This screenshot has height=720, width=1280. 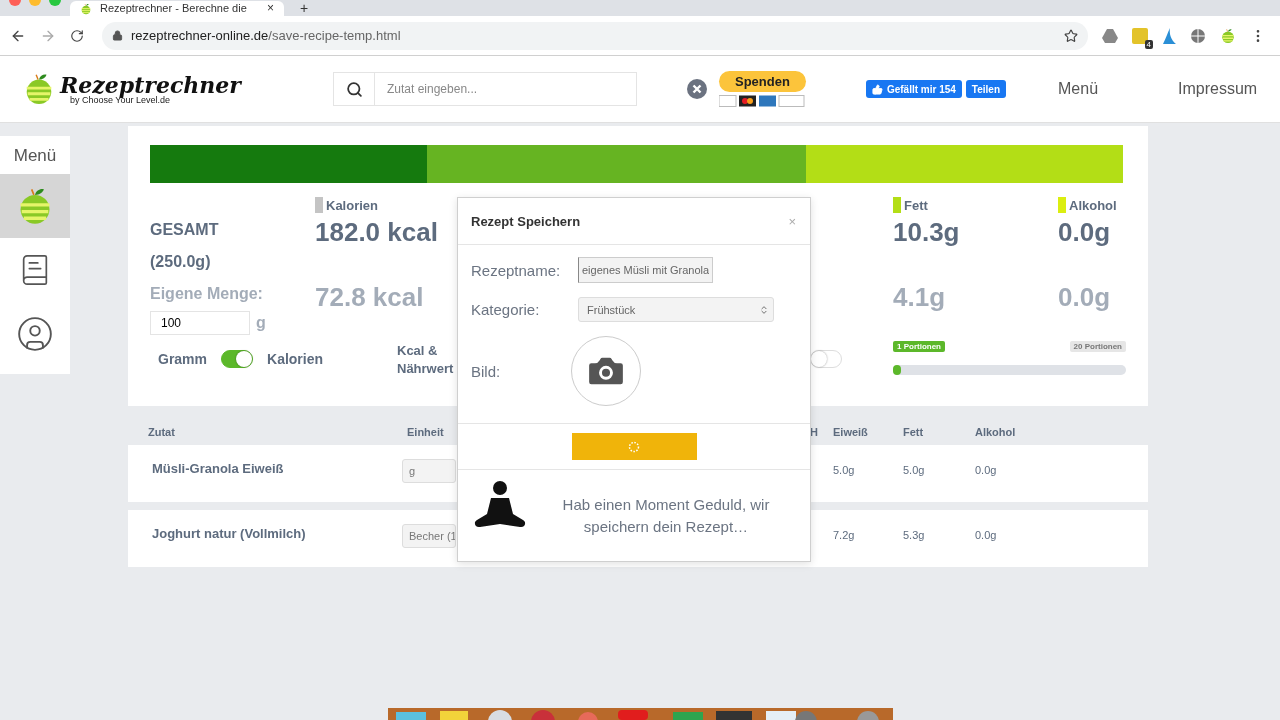 What do you see at coordinates (270, 8) in the screenshot?
I see `tab-close-button: ×` at bounding box center [270, 8].